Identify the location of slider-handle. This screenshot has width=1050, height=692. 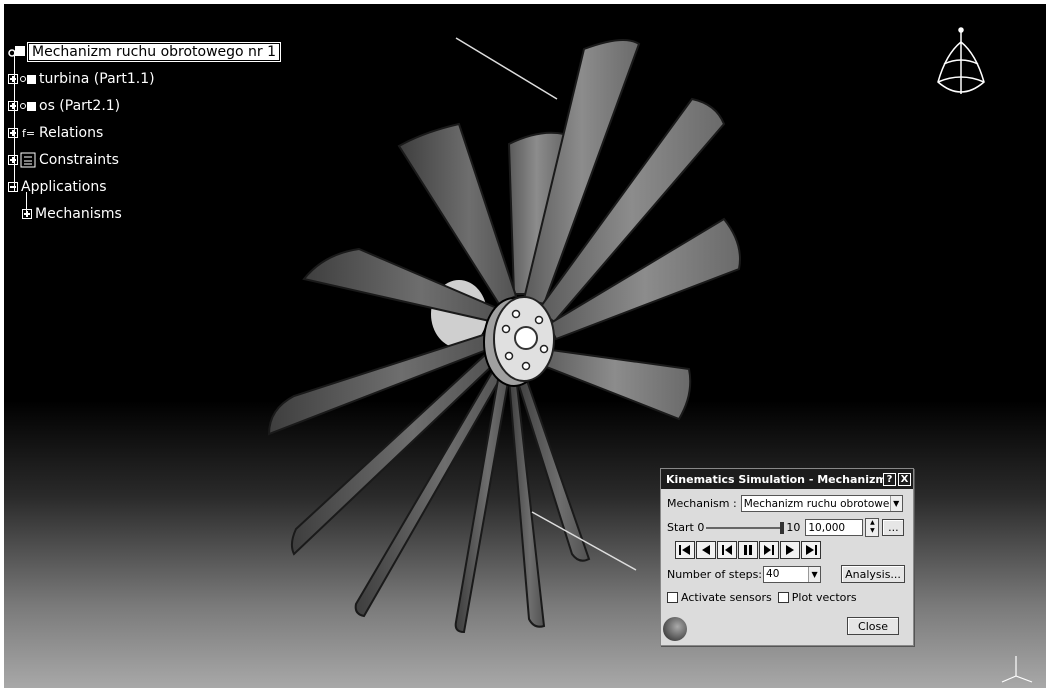
(782, 527).